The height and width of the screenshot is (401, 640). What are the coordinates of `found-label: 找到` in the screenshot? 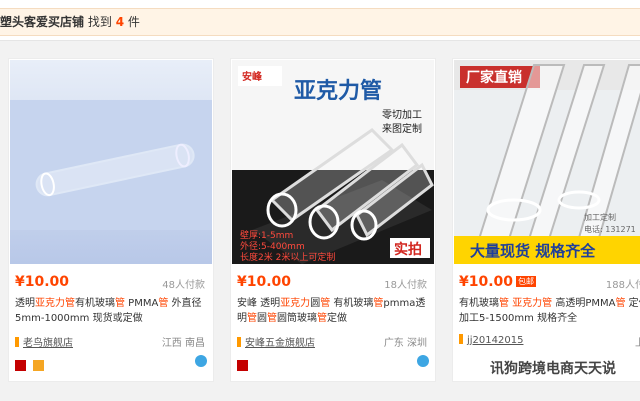 It's located at (99, 22).